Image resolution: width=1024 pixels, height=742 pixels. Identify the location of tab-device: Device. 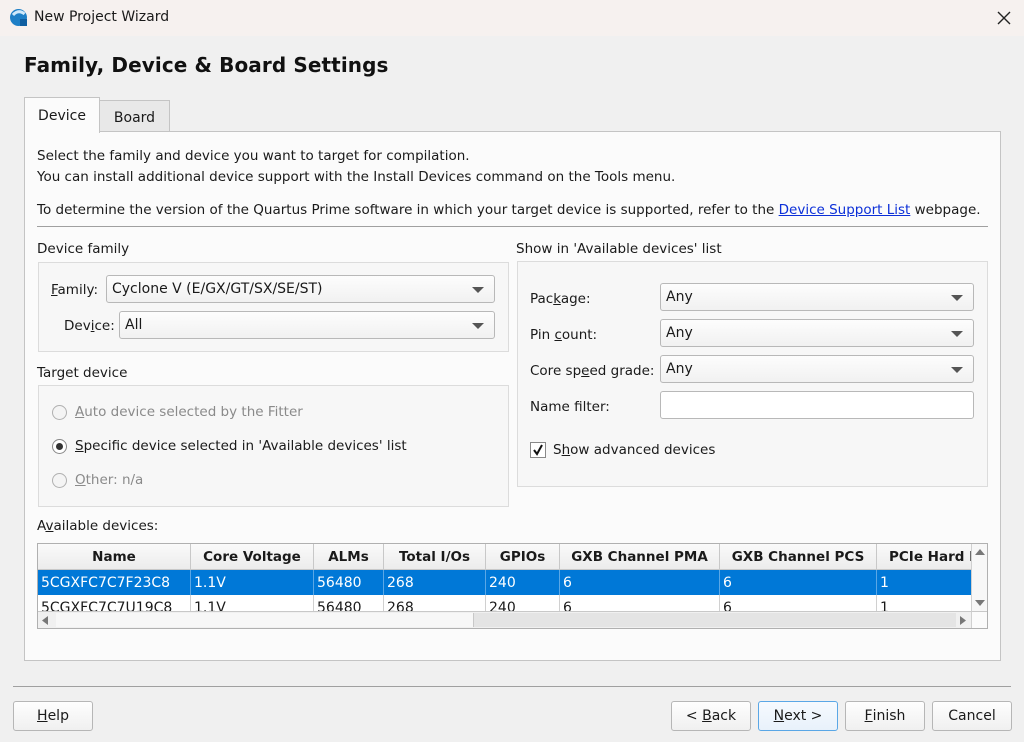
(62, 115).